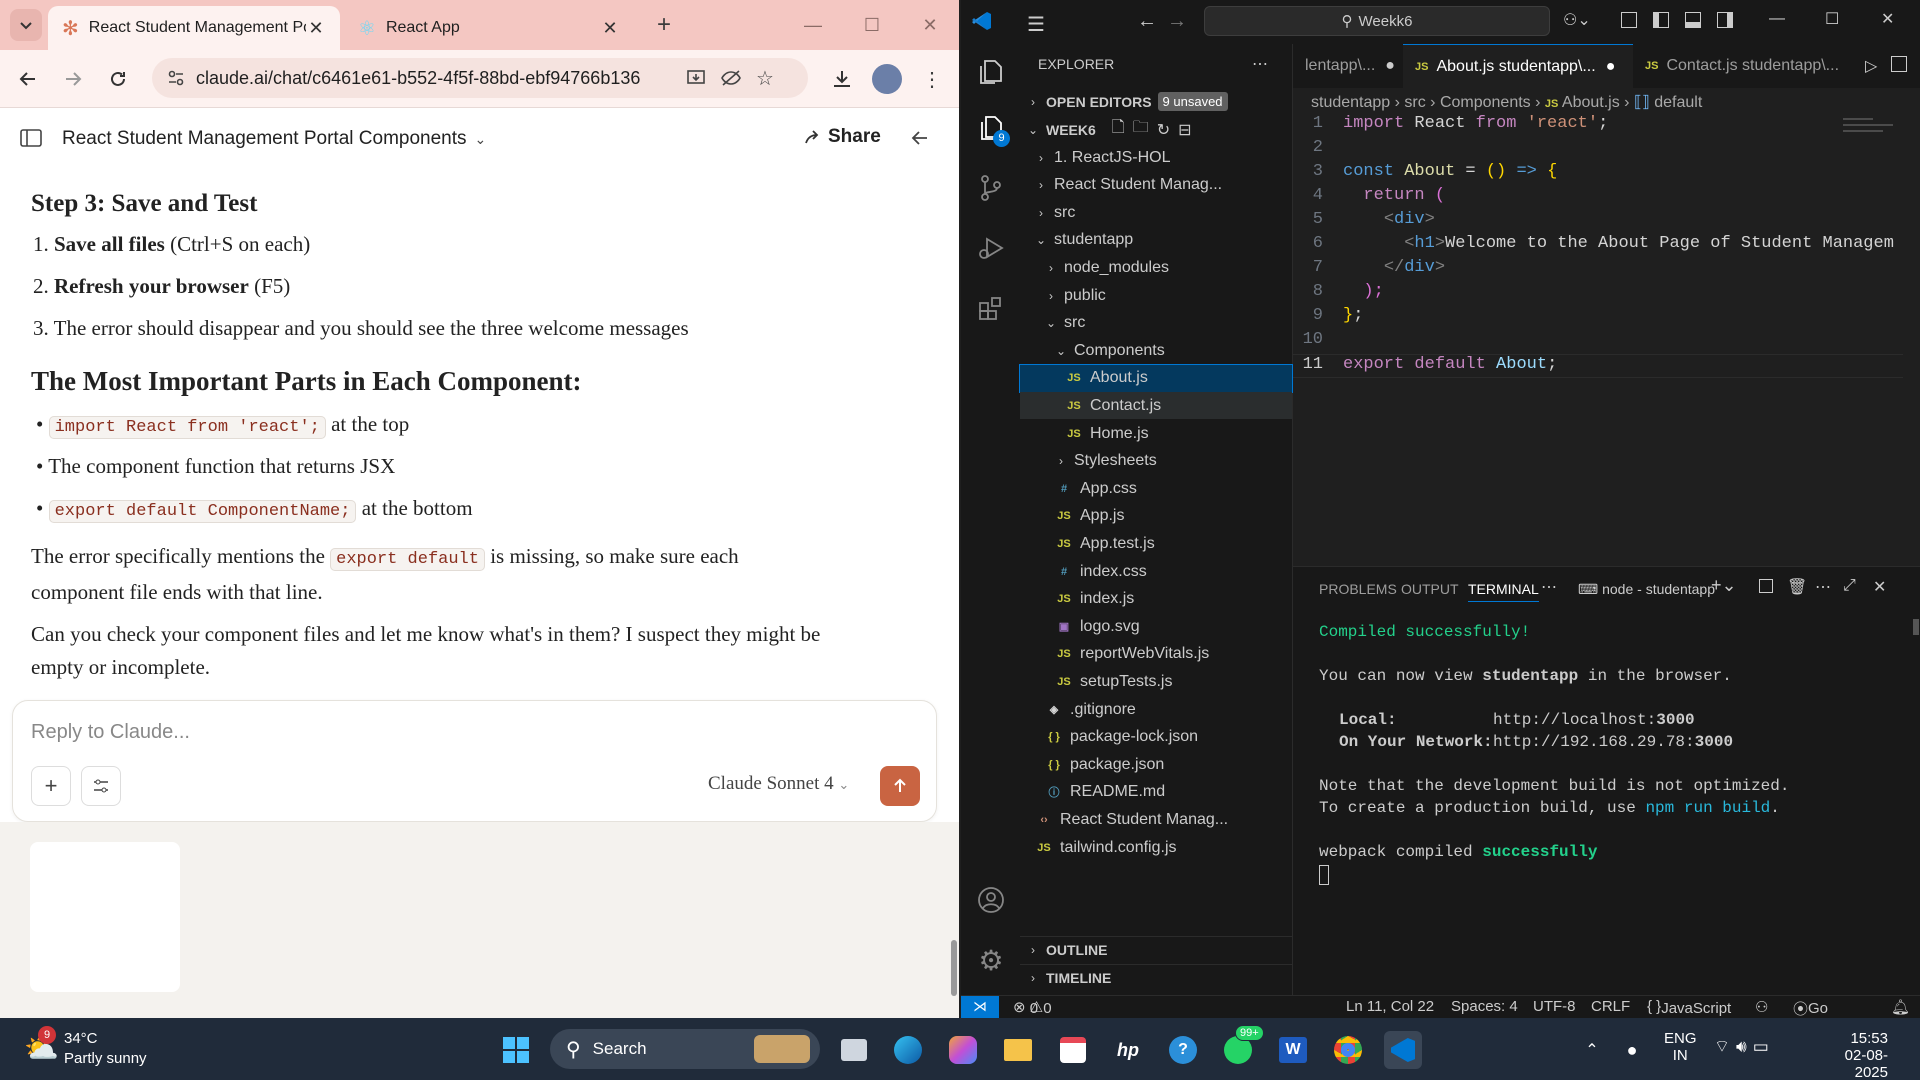 The width and height of the screenshot is (1920, 1080). What do you see at coordinates (685, 1049) in the screenshot?
I see `taskbar-search: ⚲ Search` at bounding box center [685, 1049].